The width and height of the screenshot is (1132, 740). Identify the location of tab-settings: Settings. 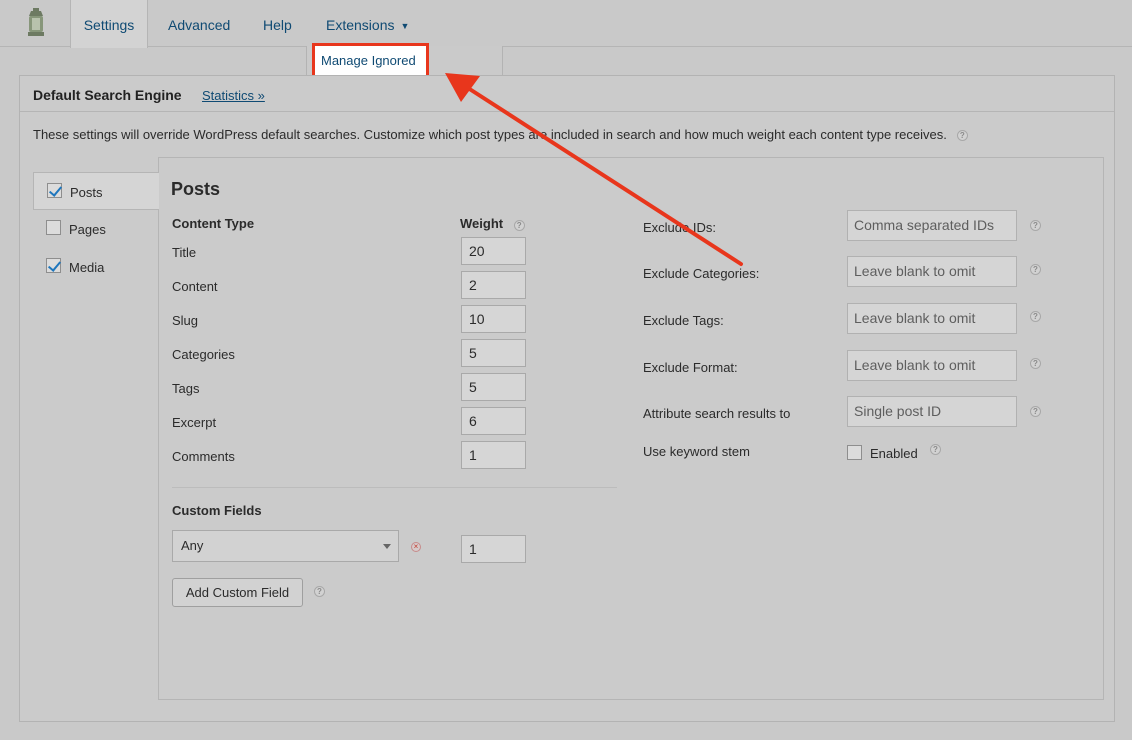
(109, 24).